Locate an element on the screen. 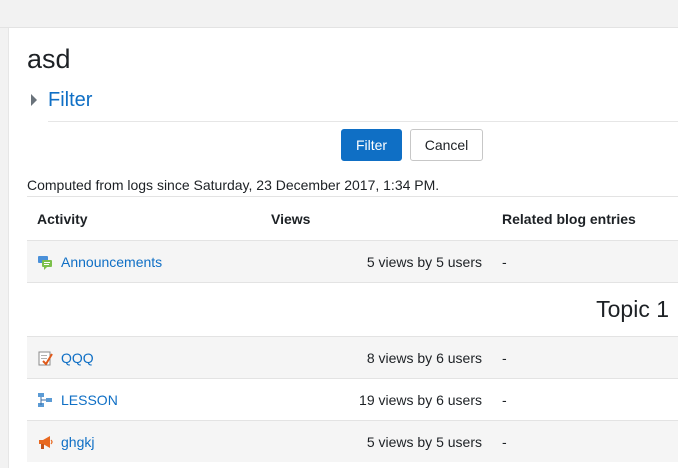 This screenshot has height=468, width=678. feedback-megaphone-icon is located at coordinates (45, 442).